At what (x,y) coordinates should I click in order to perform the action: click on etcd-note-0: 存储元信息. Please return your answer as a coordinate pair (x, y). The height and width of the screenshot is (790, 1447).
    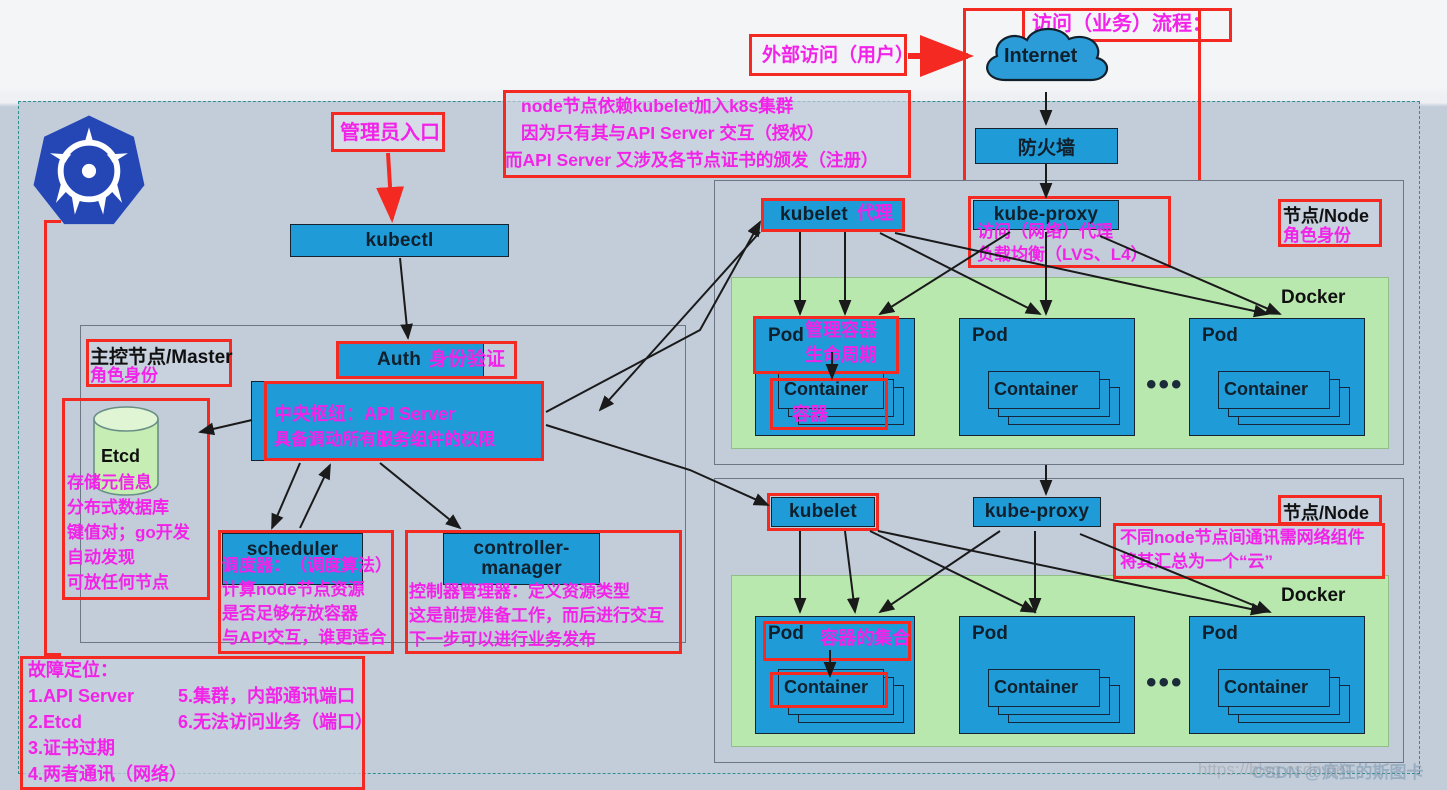
    Looking at the image, I should click on (109, 482).